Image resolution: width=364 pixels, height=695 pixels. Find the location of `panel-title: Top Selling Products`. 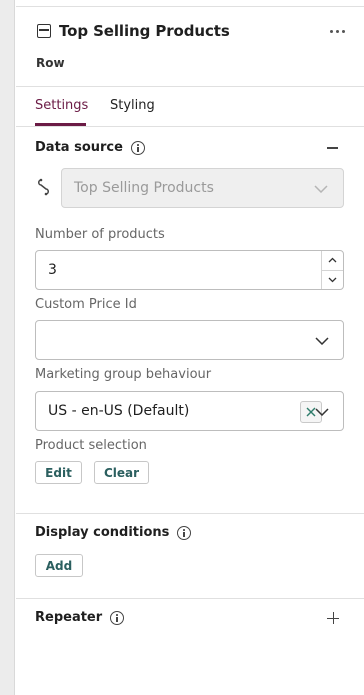

panel-title: Top Selling Products is located at coordinates (144, 31).